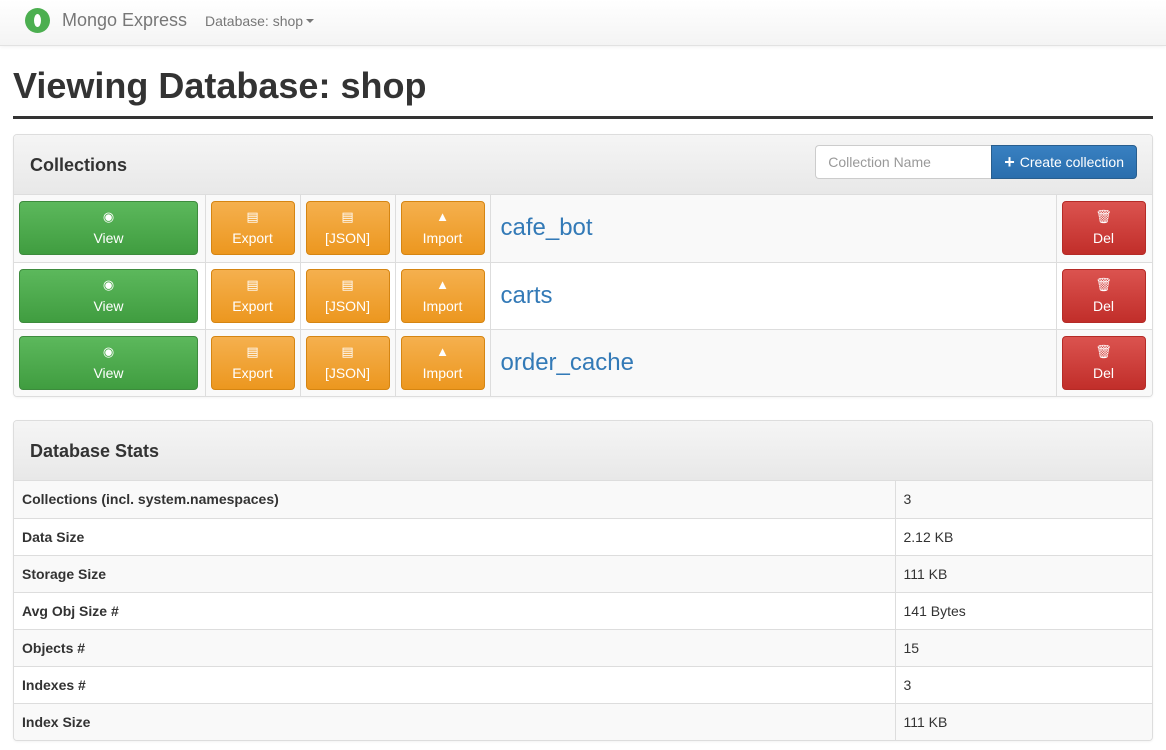 This screenshot has height=750, width=1166. I want to click on stats-row: Data Size 2.12 KB, so click(583, 536).